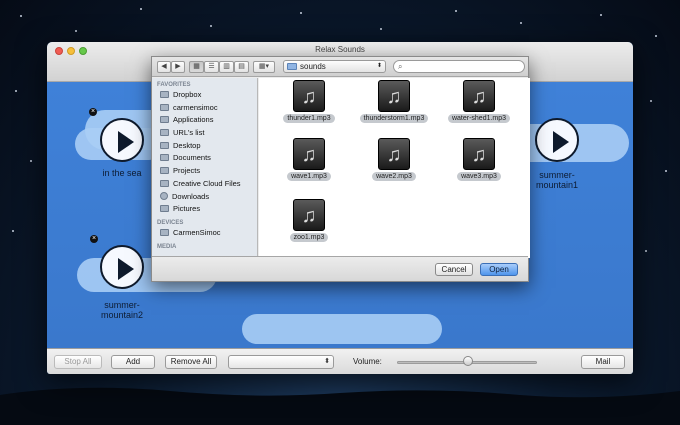 Image resolution: width=680 pixels, height=425 pixels. I want to click on sound-label: summer- mountain1, so click(557, 180).